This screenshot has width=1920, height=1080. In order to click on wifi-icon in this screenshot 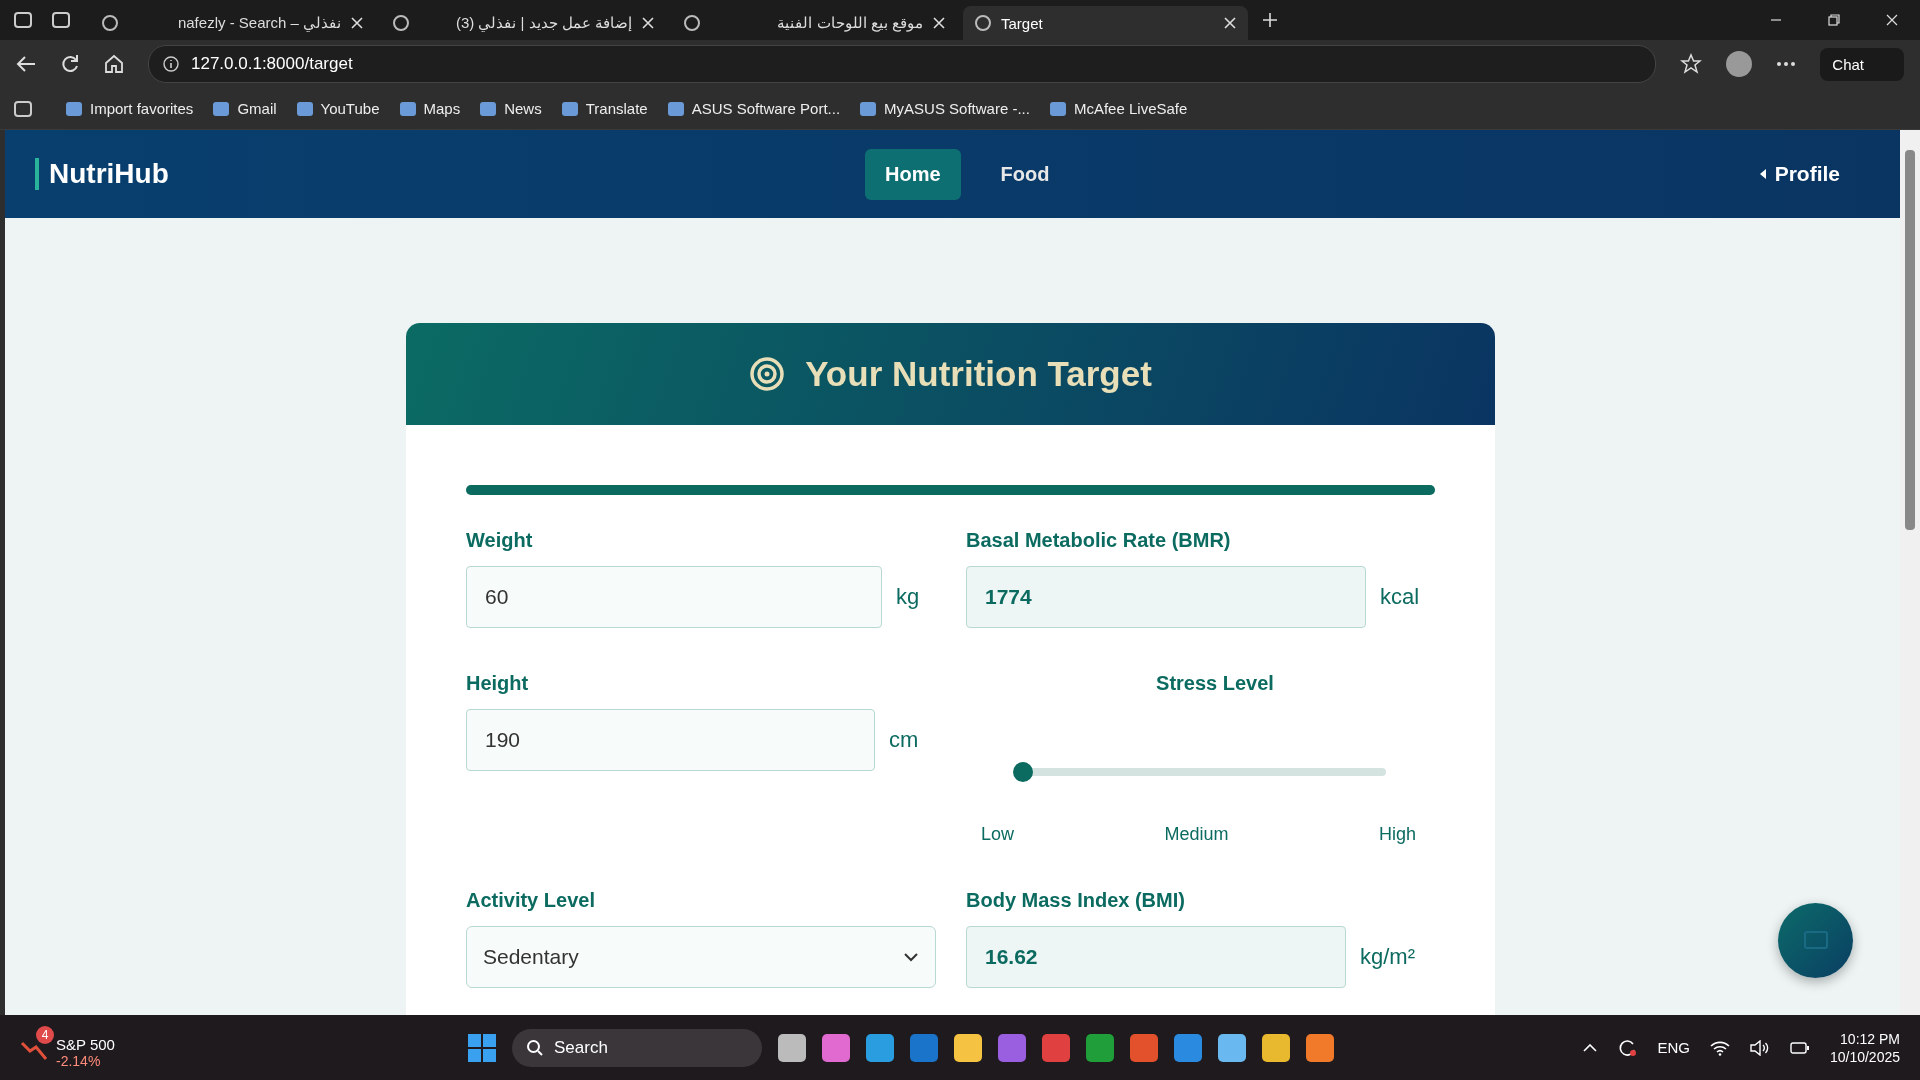, I will do `click(1719, 1047)`.